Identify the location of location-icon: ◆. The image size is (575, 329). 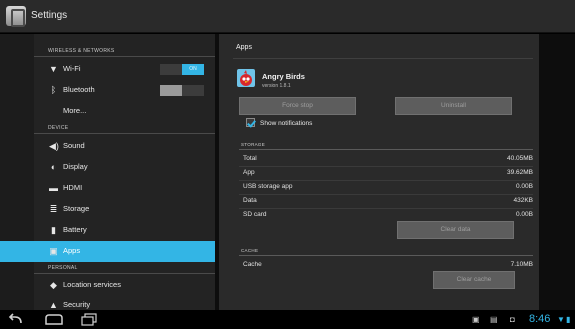
(53, 285).